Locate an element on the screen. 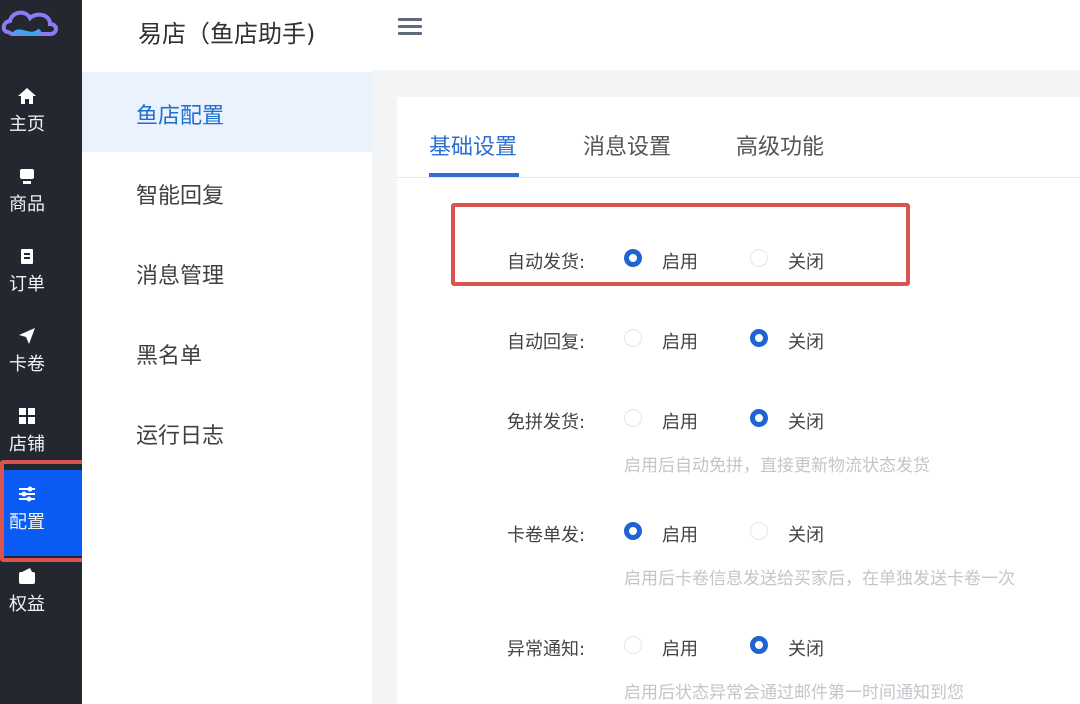 Image resolution: width=1080 pixels, height=704 pixels. rail-item-label: 权益 is located at coordinates (27, 604).